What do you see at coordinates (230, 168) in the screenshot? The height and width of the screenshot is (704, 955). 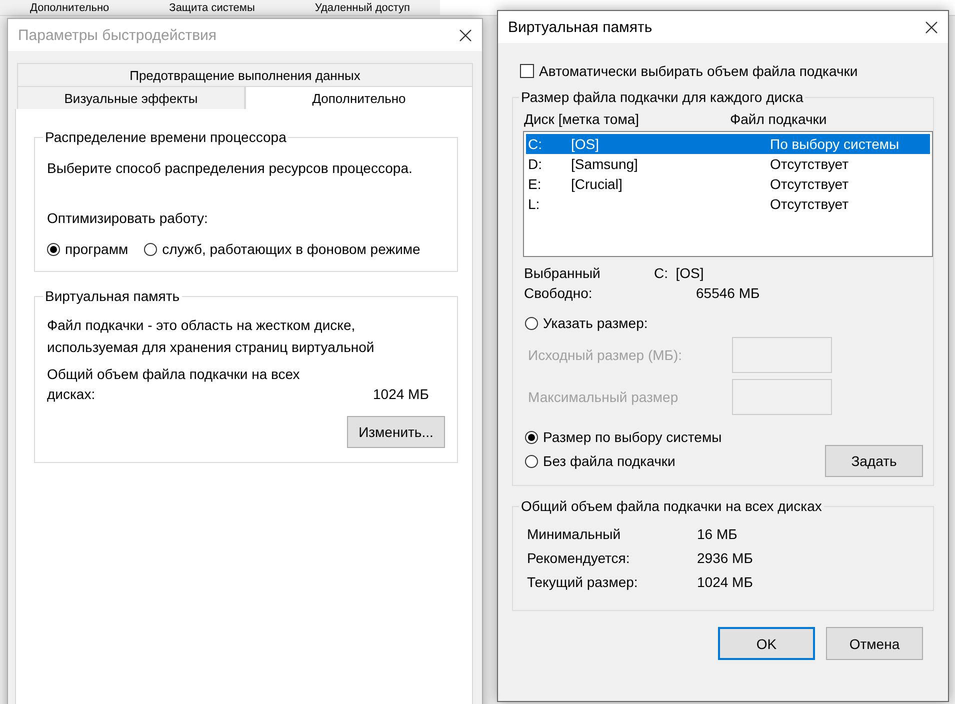 I see `description-text: Выберите способ распределения ресурсов процессора.` at bounding box center [230, 168].